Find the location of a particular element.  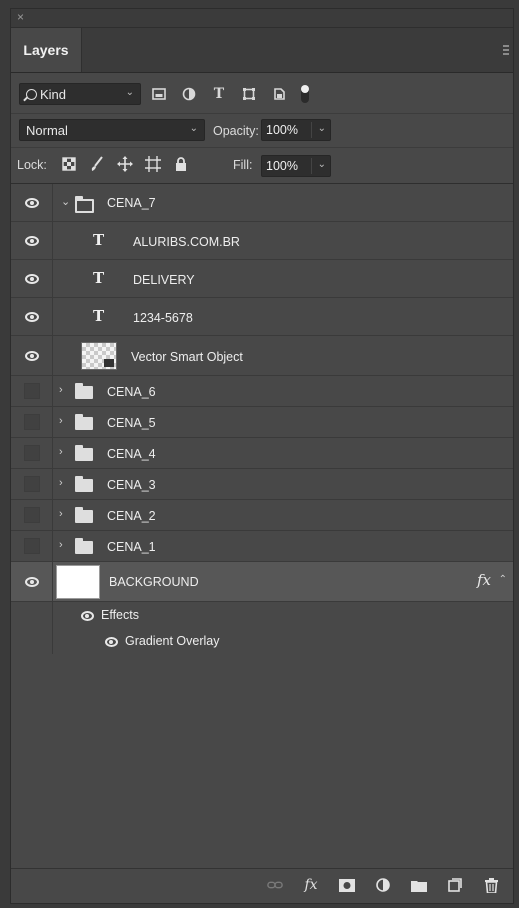

adjustment-layer-icon is located at coordinates (383, 885).